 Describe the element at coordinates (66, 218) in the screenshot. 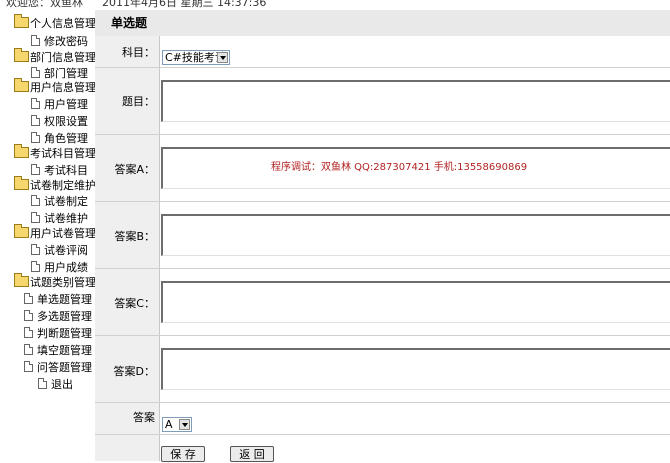

I see `tree-label: 试卷维护` at that location.